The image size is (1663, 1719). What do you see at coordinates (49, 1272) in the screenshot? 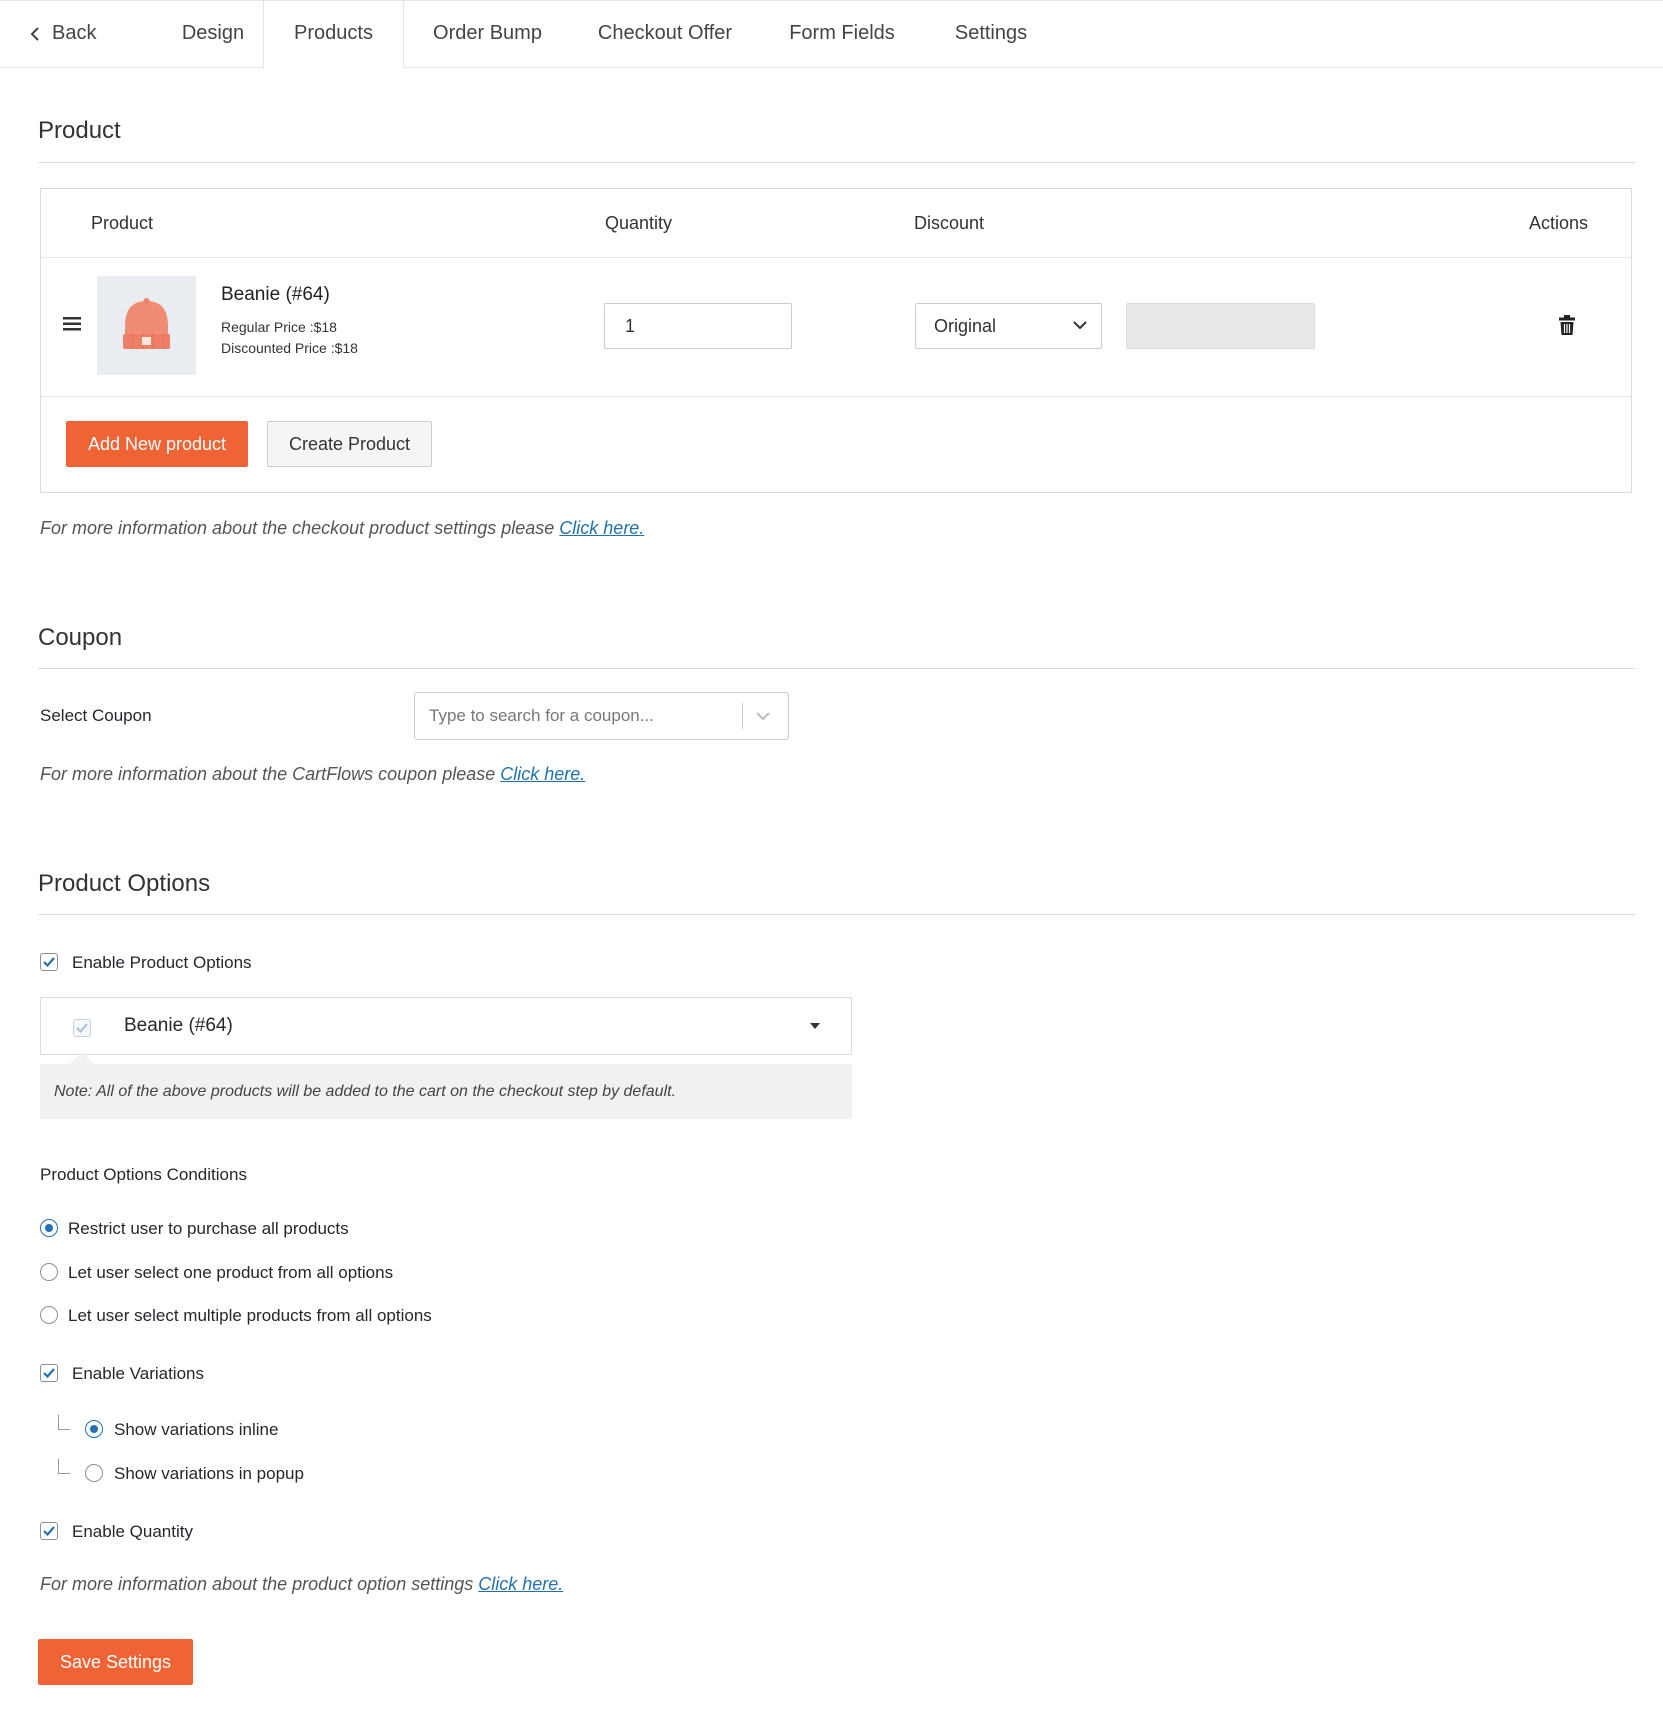
I see `select-one-product-radio` at bounding box center [49, 1272].